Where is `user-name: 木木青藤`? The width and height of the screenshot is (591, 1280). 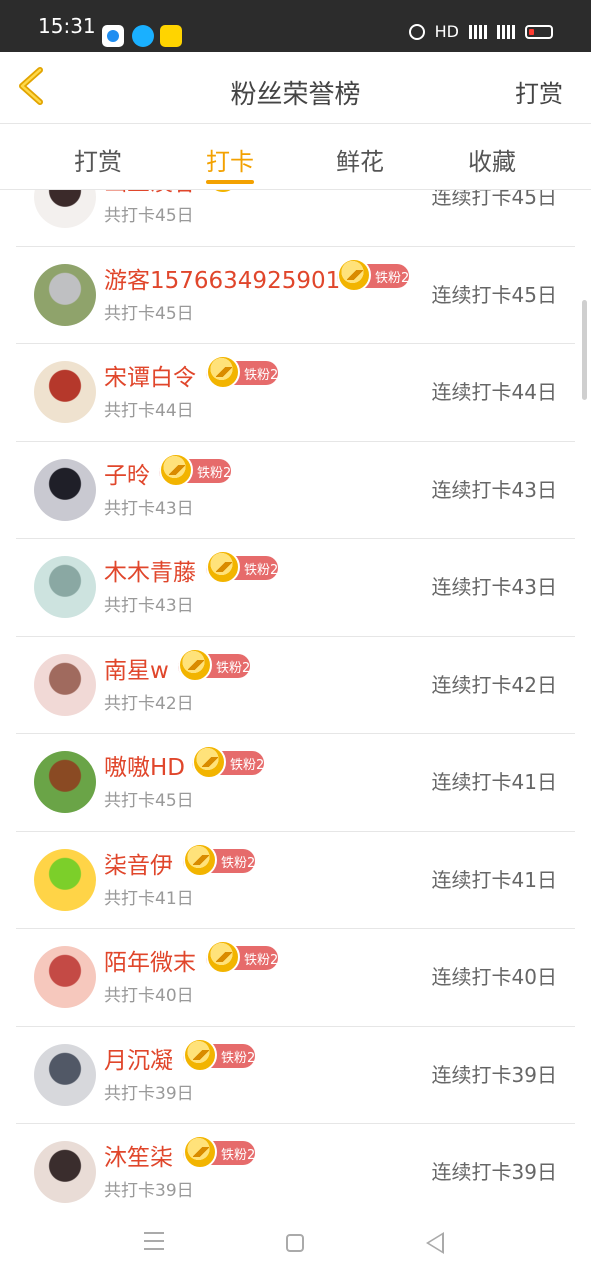 user-name: 木木青藤 is located at coordinates (150, 570).